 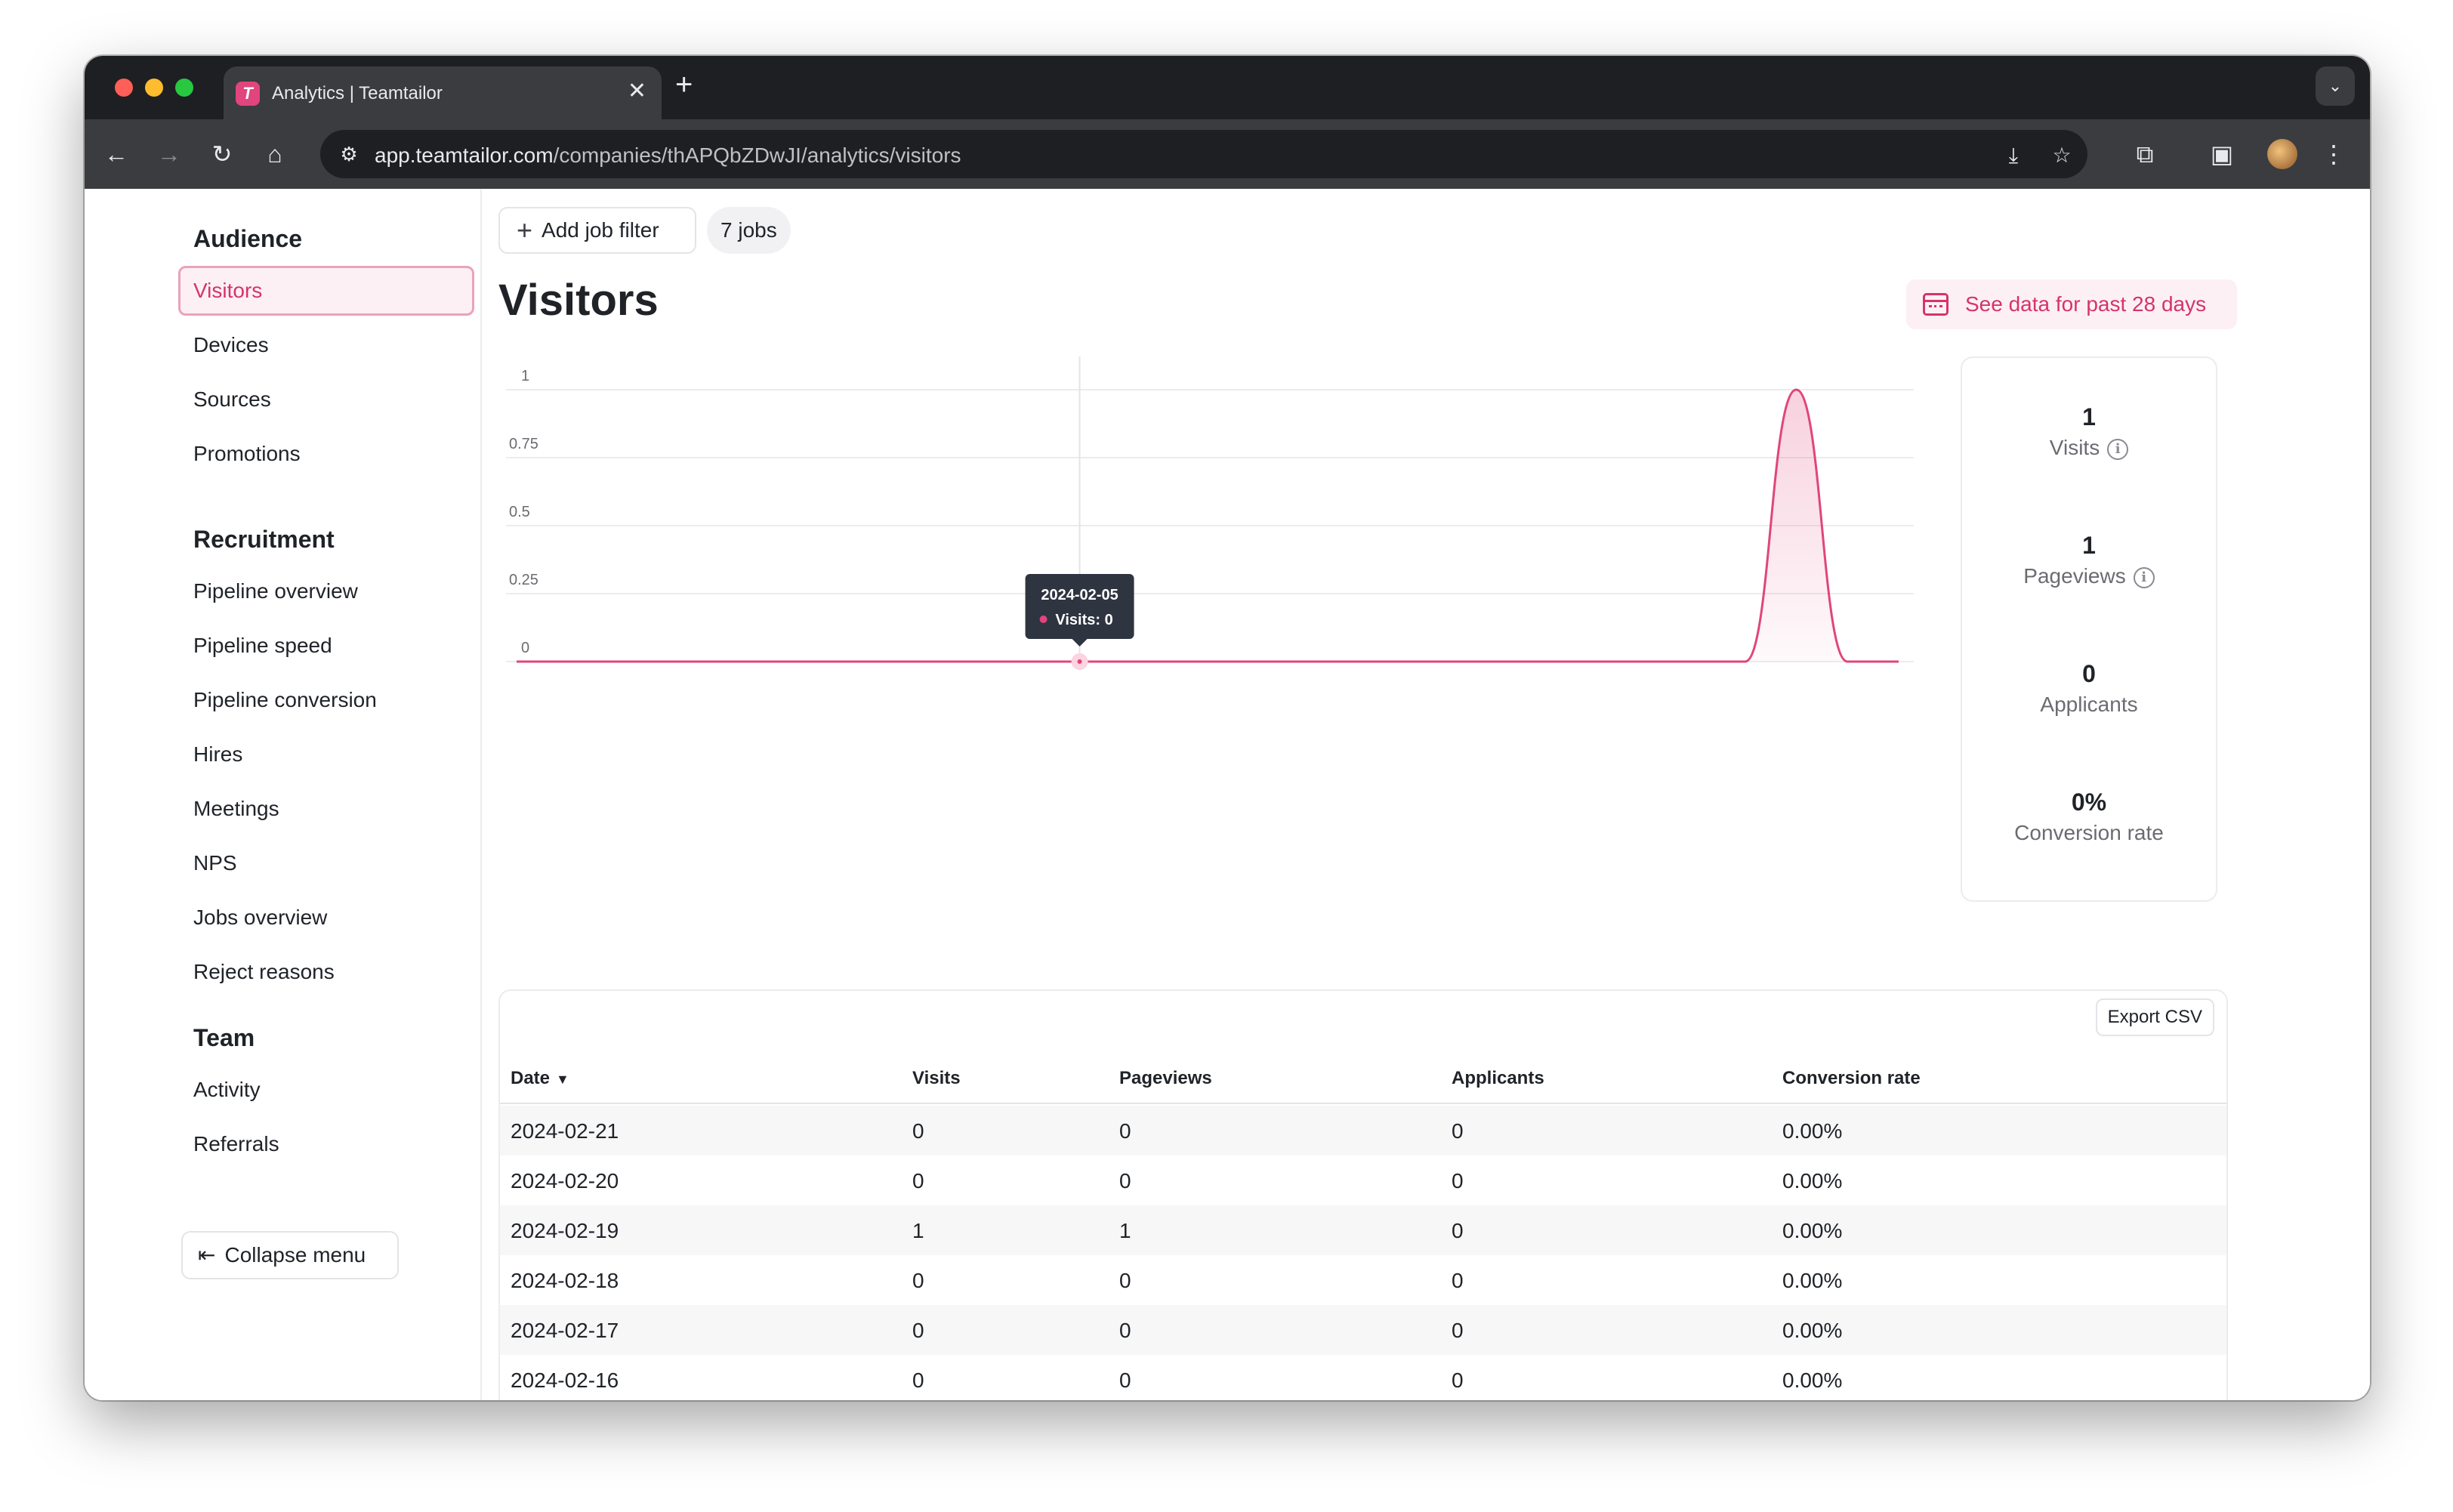 I want to click on column-header-pageviews: Pageviews, so click(x=1165, y=1078).